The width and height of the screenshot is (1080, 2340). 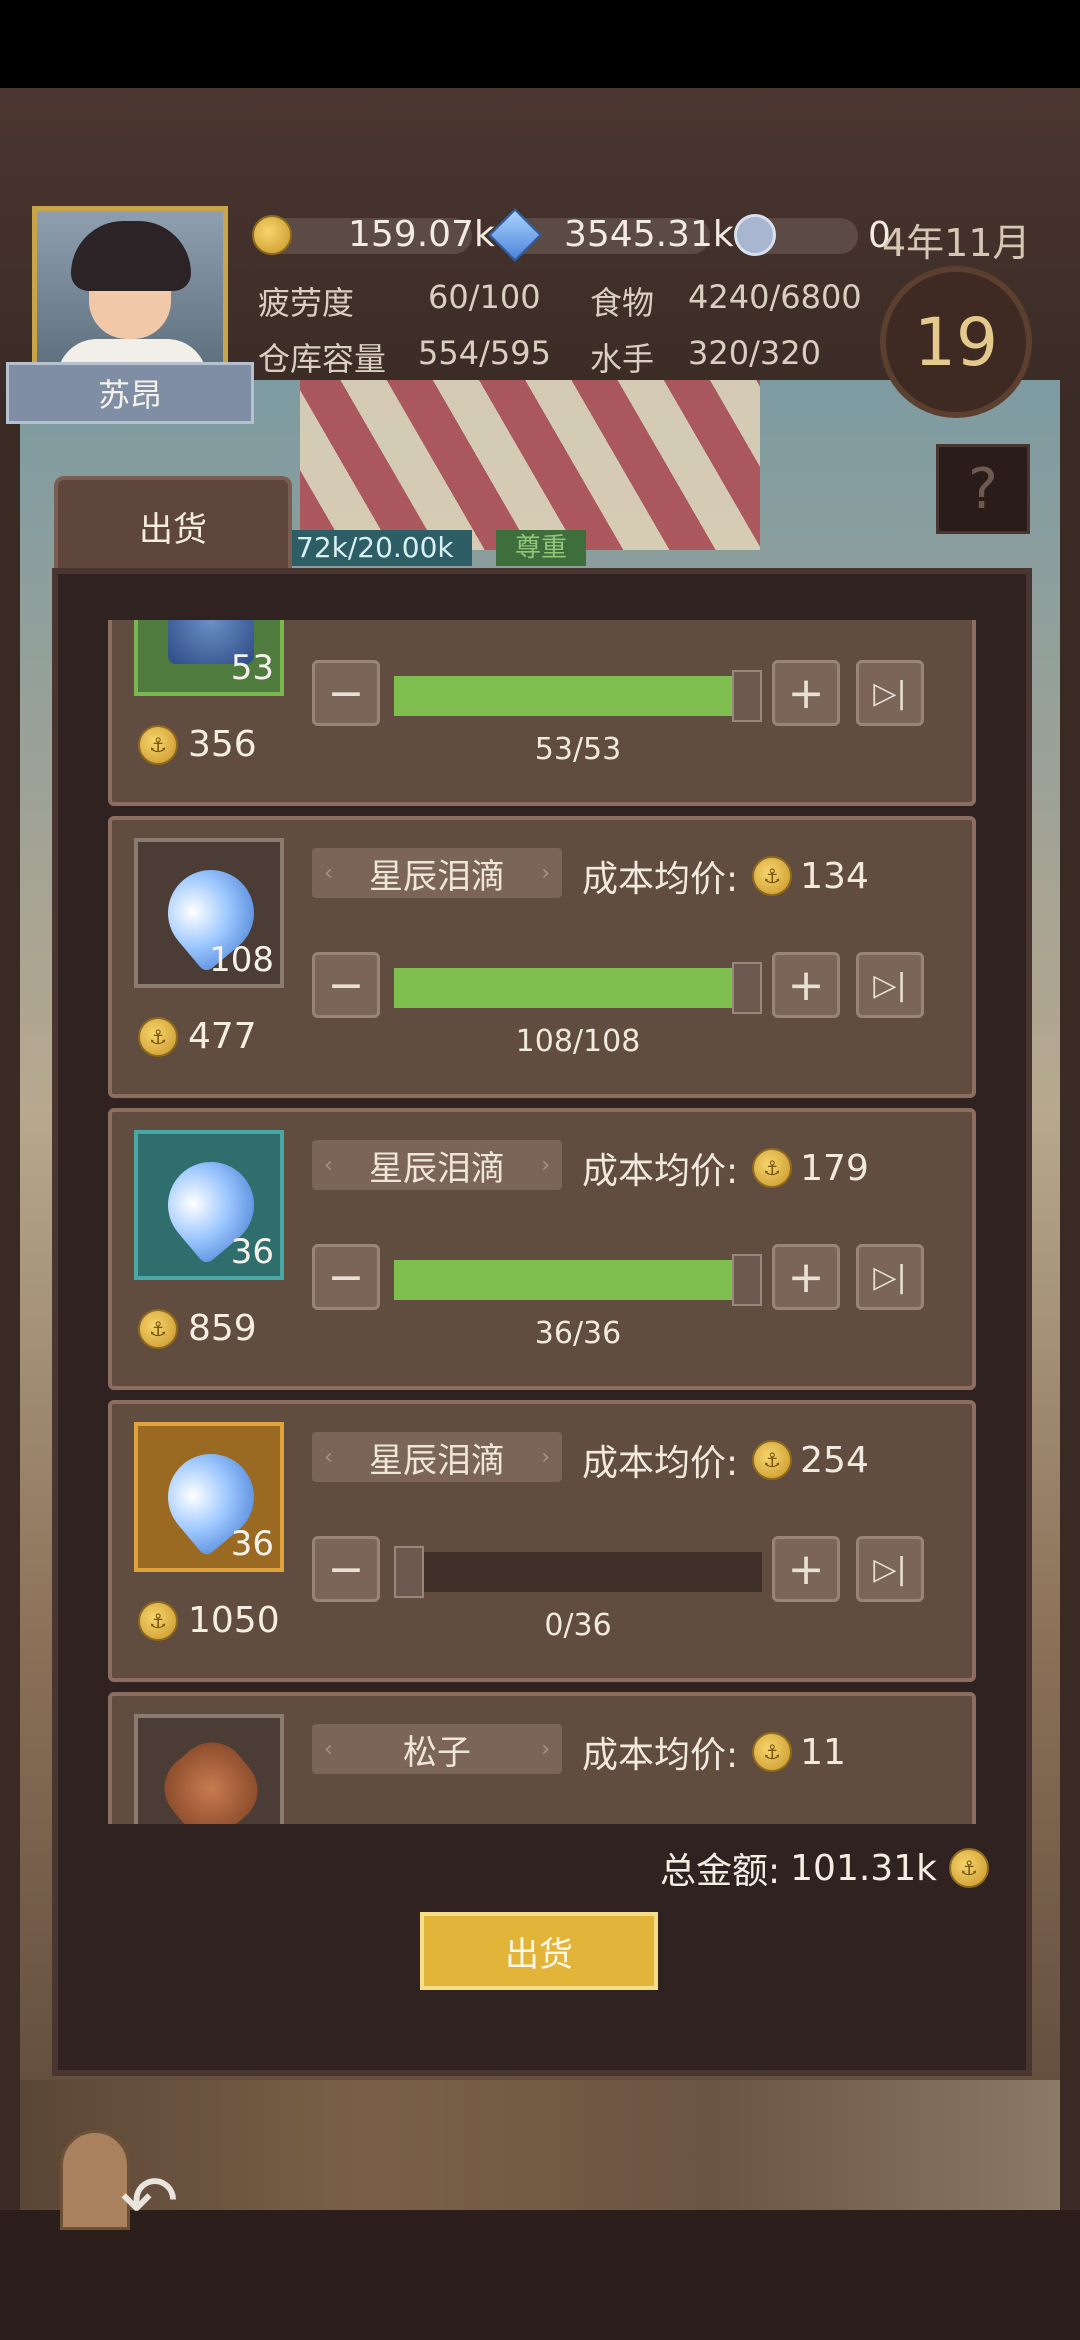 What do you see at coordinates (241, 960) in the screenshot?
I see `item-quantity: 108` at bounding box center [241, 960].